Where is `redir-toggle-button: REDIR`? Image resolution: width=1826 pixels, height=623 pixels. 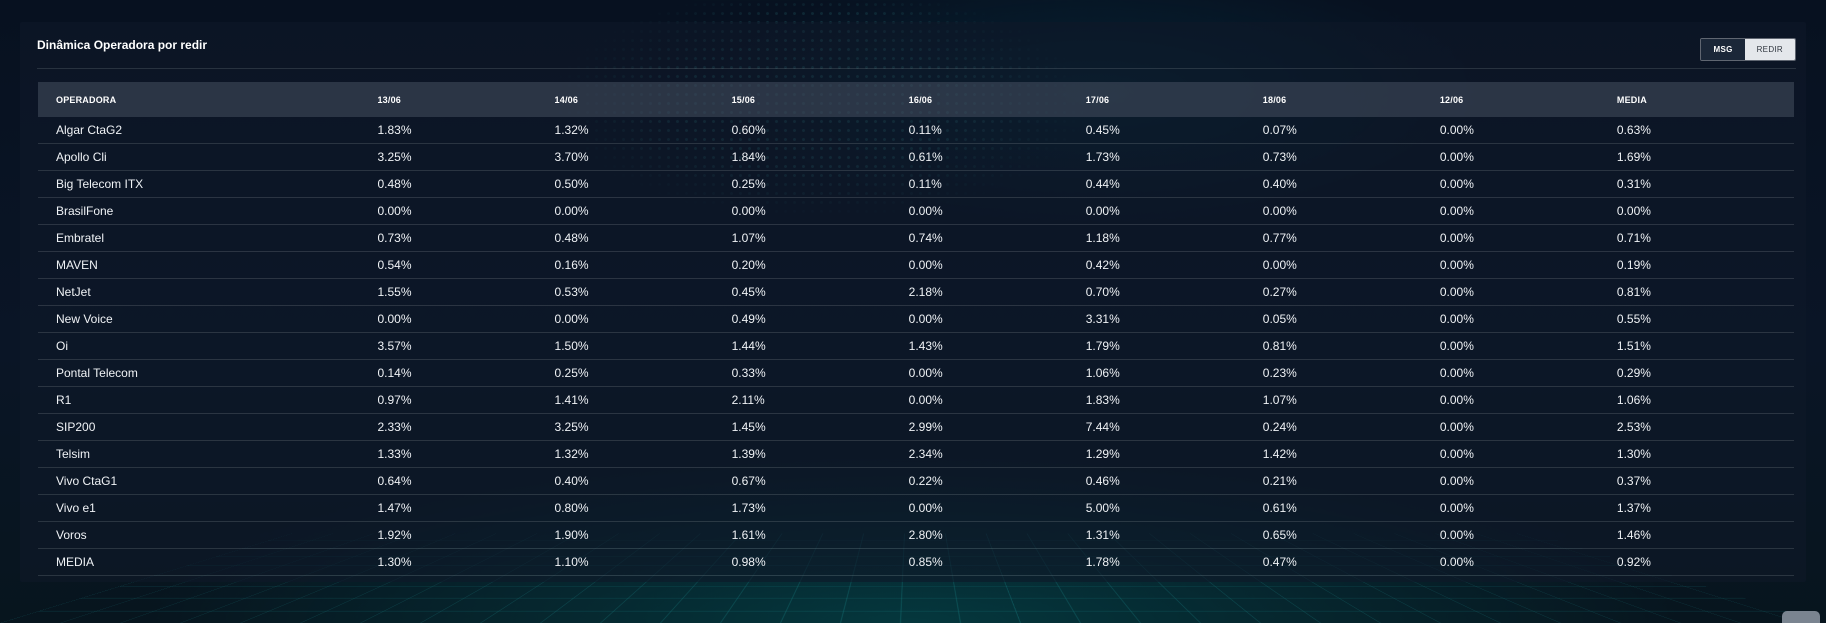 redir-toggle-button: REDIR is located at coordinates (1770, 49).